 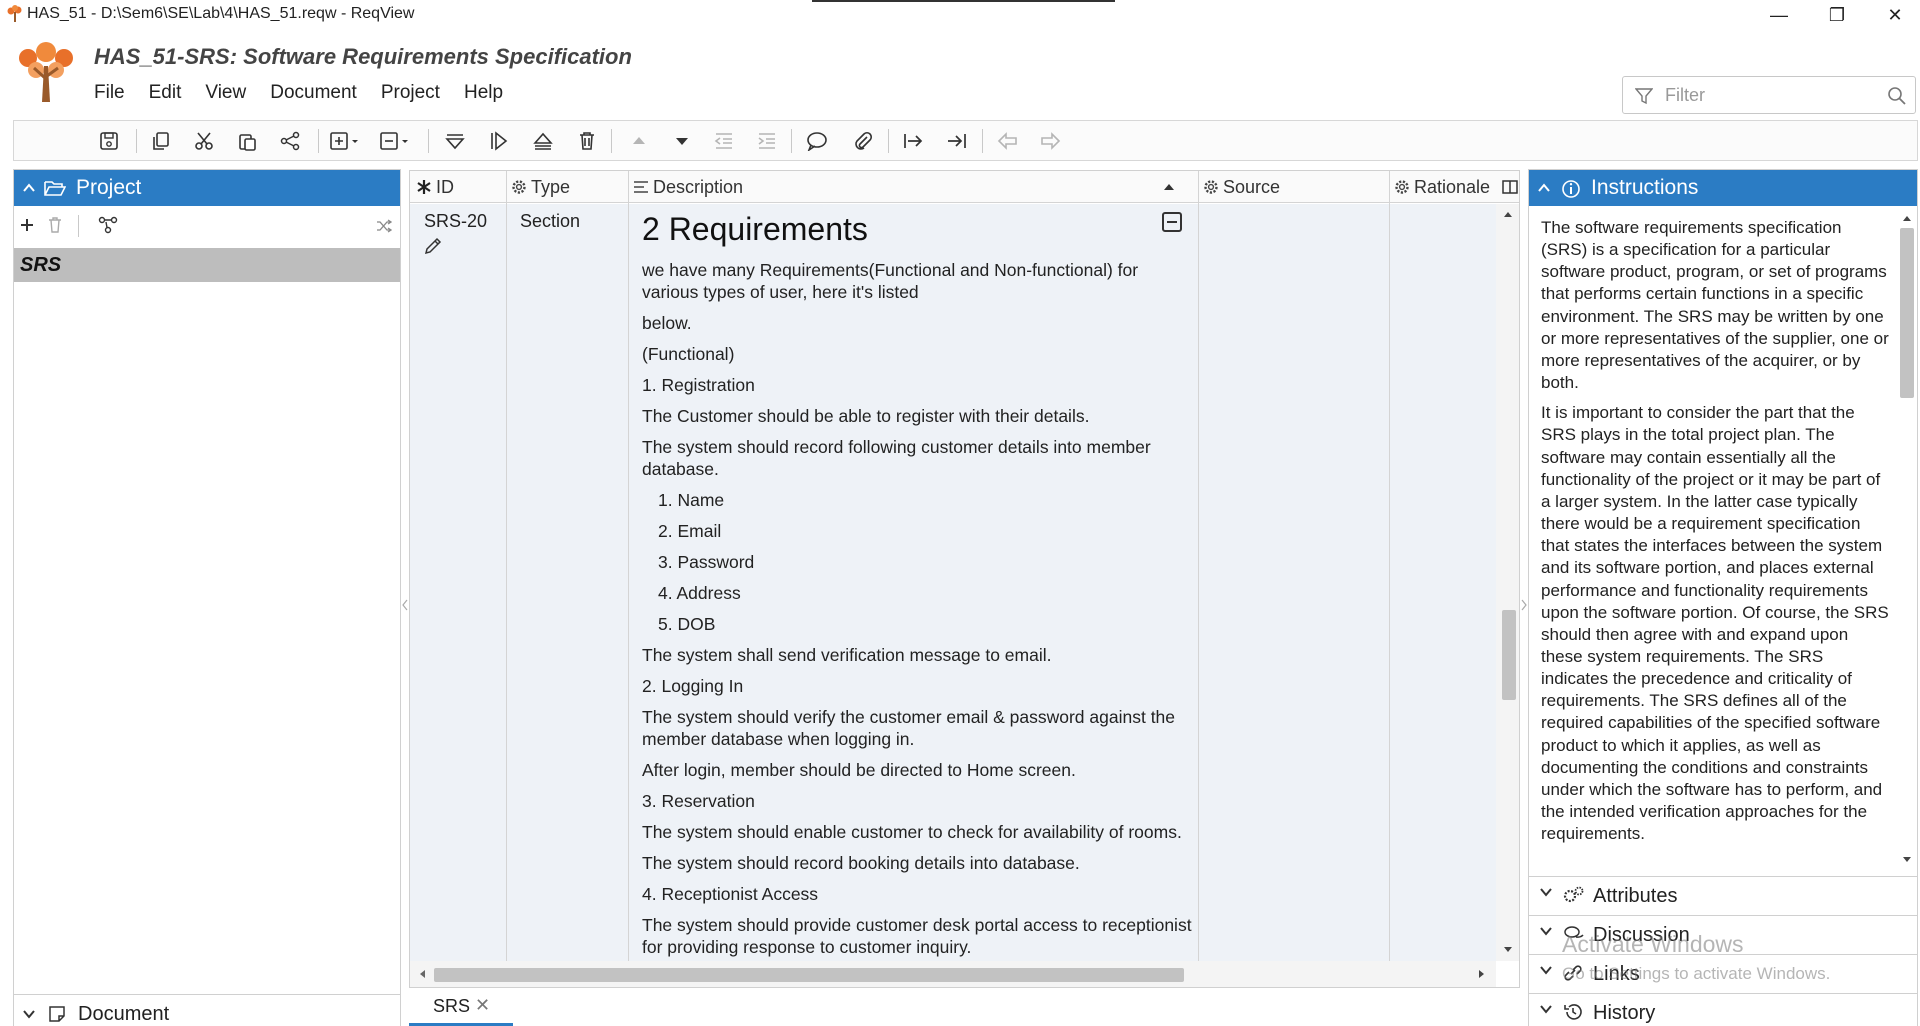 I want to click on filter-input, so click(x=1765, y=95).